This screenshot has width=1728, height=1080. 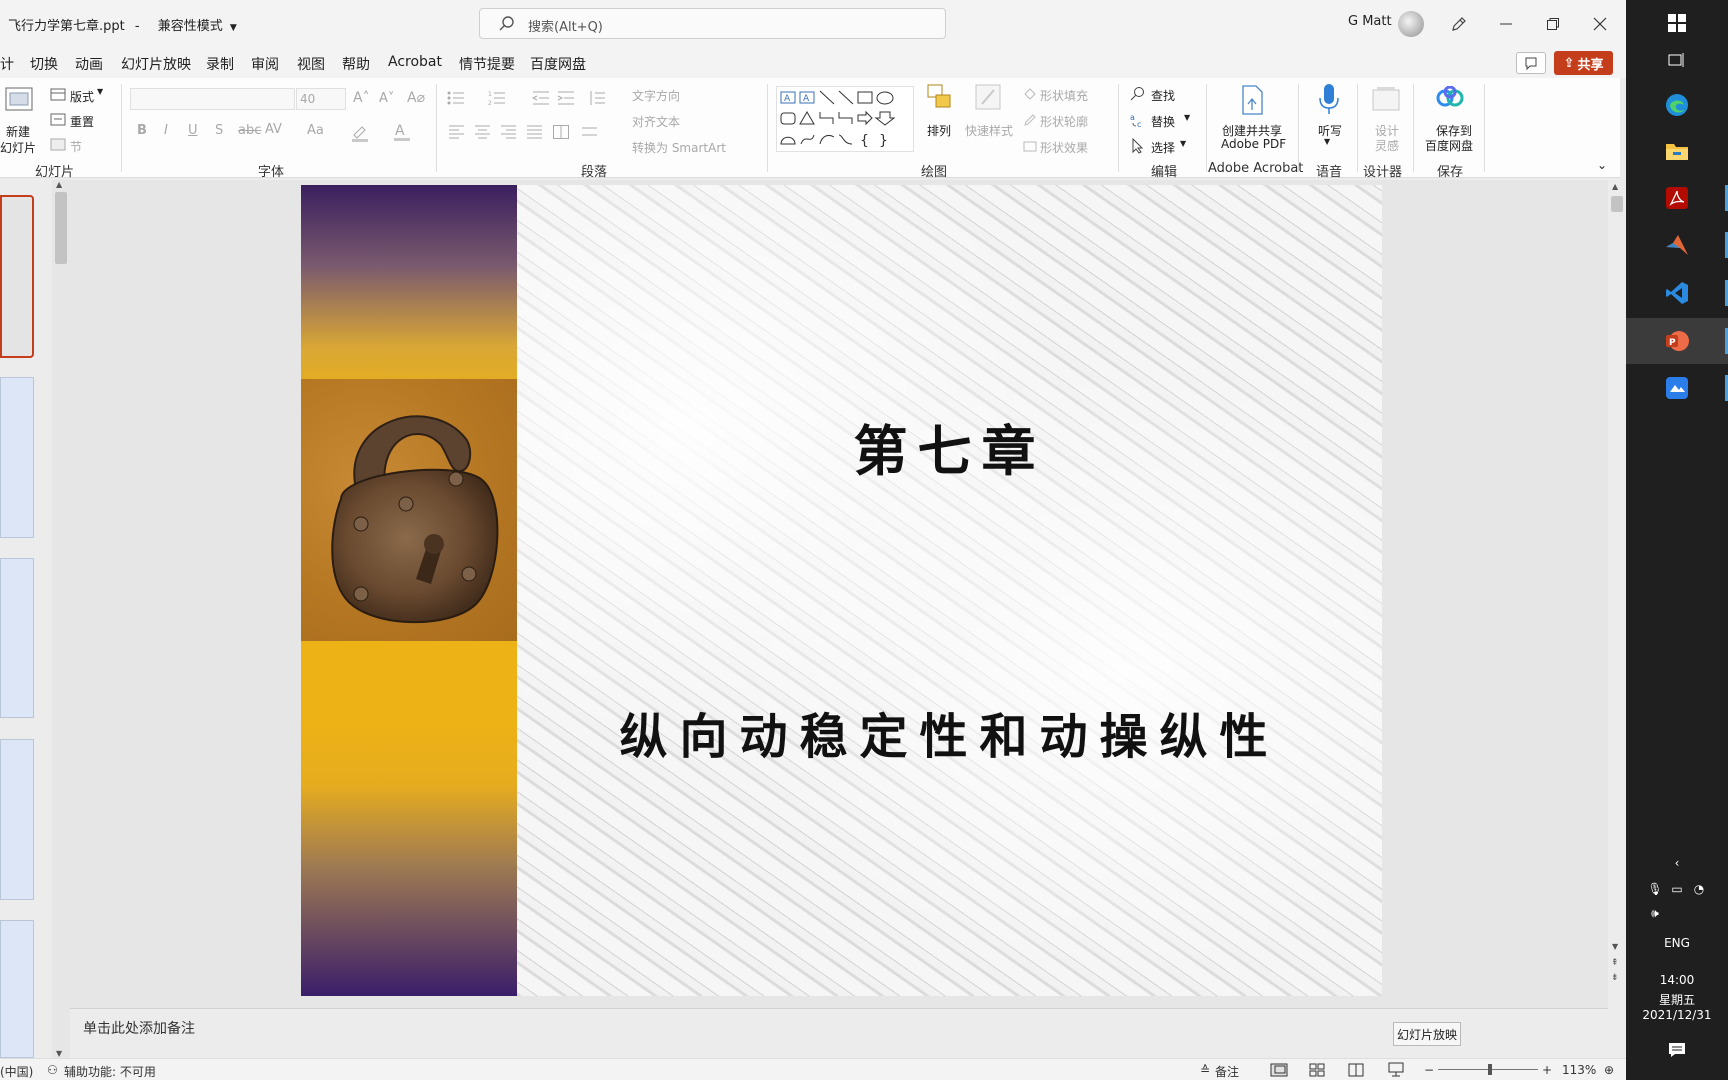 I want to click on align-right-icon, so click(x=509, y=132).